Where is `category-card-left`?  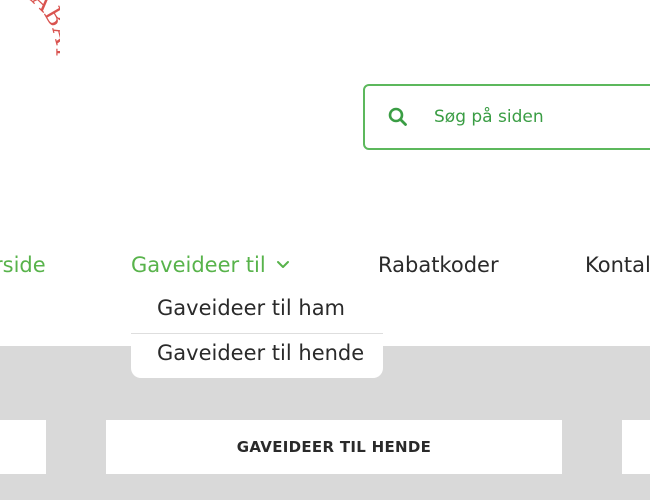
category-card-left is located at coordinates (23, 447).